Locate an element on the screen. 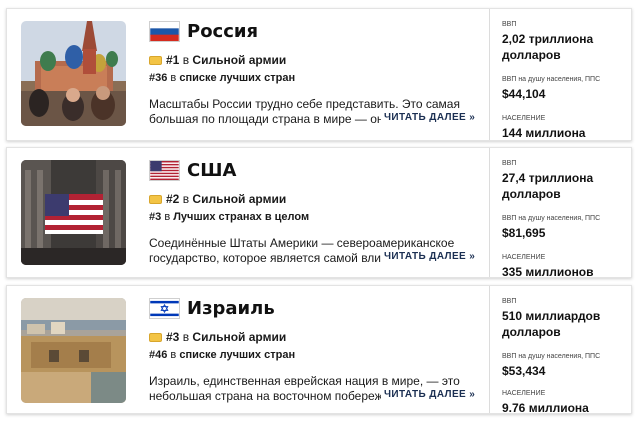 This screenshot has height=427, width=640. country-photo-israel is located at coordinates (73, 350).